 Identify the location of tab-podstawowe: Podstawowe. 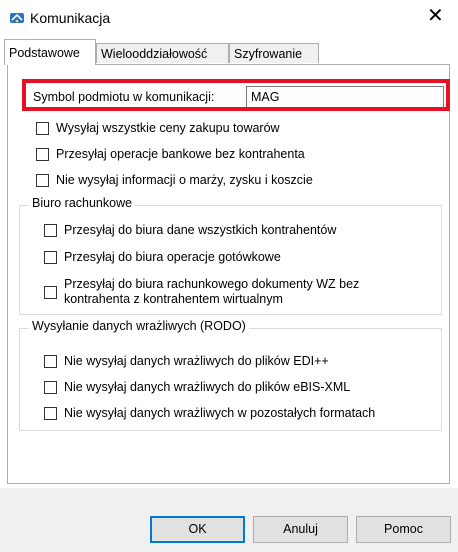
(50, 52).